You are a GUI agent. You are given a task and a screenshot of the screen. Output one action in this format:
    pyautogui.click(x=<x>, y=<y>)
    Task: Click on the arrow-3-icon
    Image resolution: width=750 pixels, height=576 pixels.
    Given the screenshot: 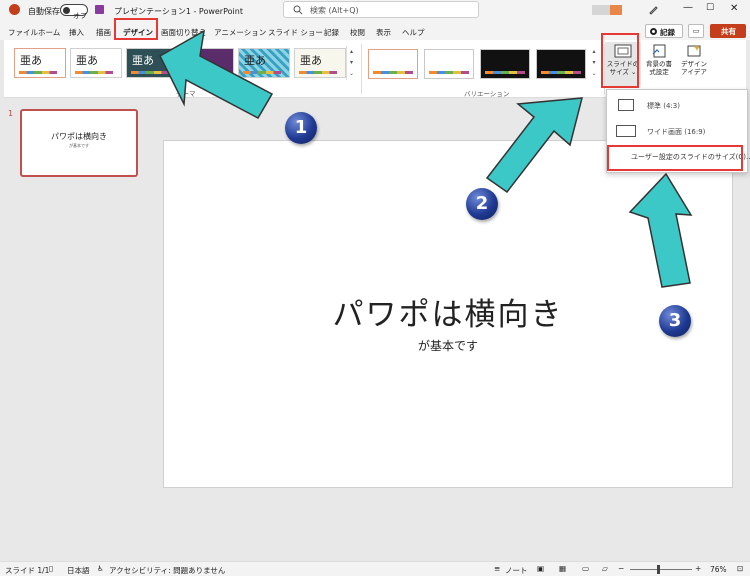 What is the action you would take?
    pyautogui.click(x=660, y=230)
    